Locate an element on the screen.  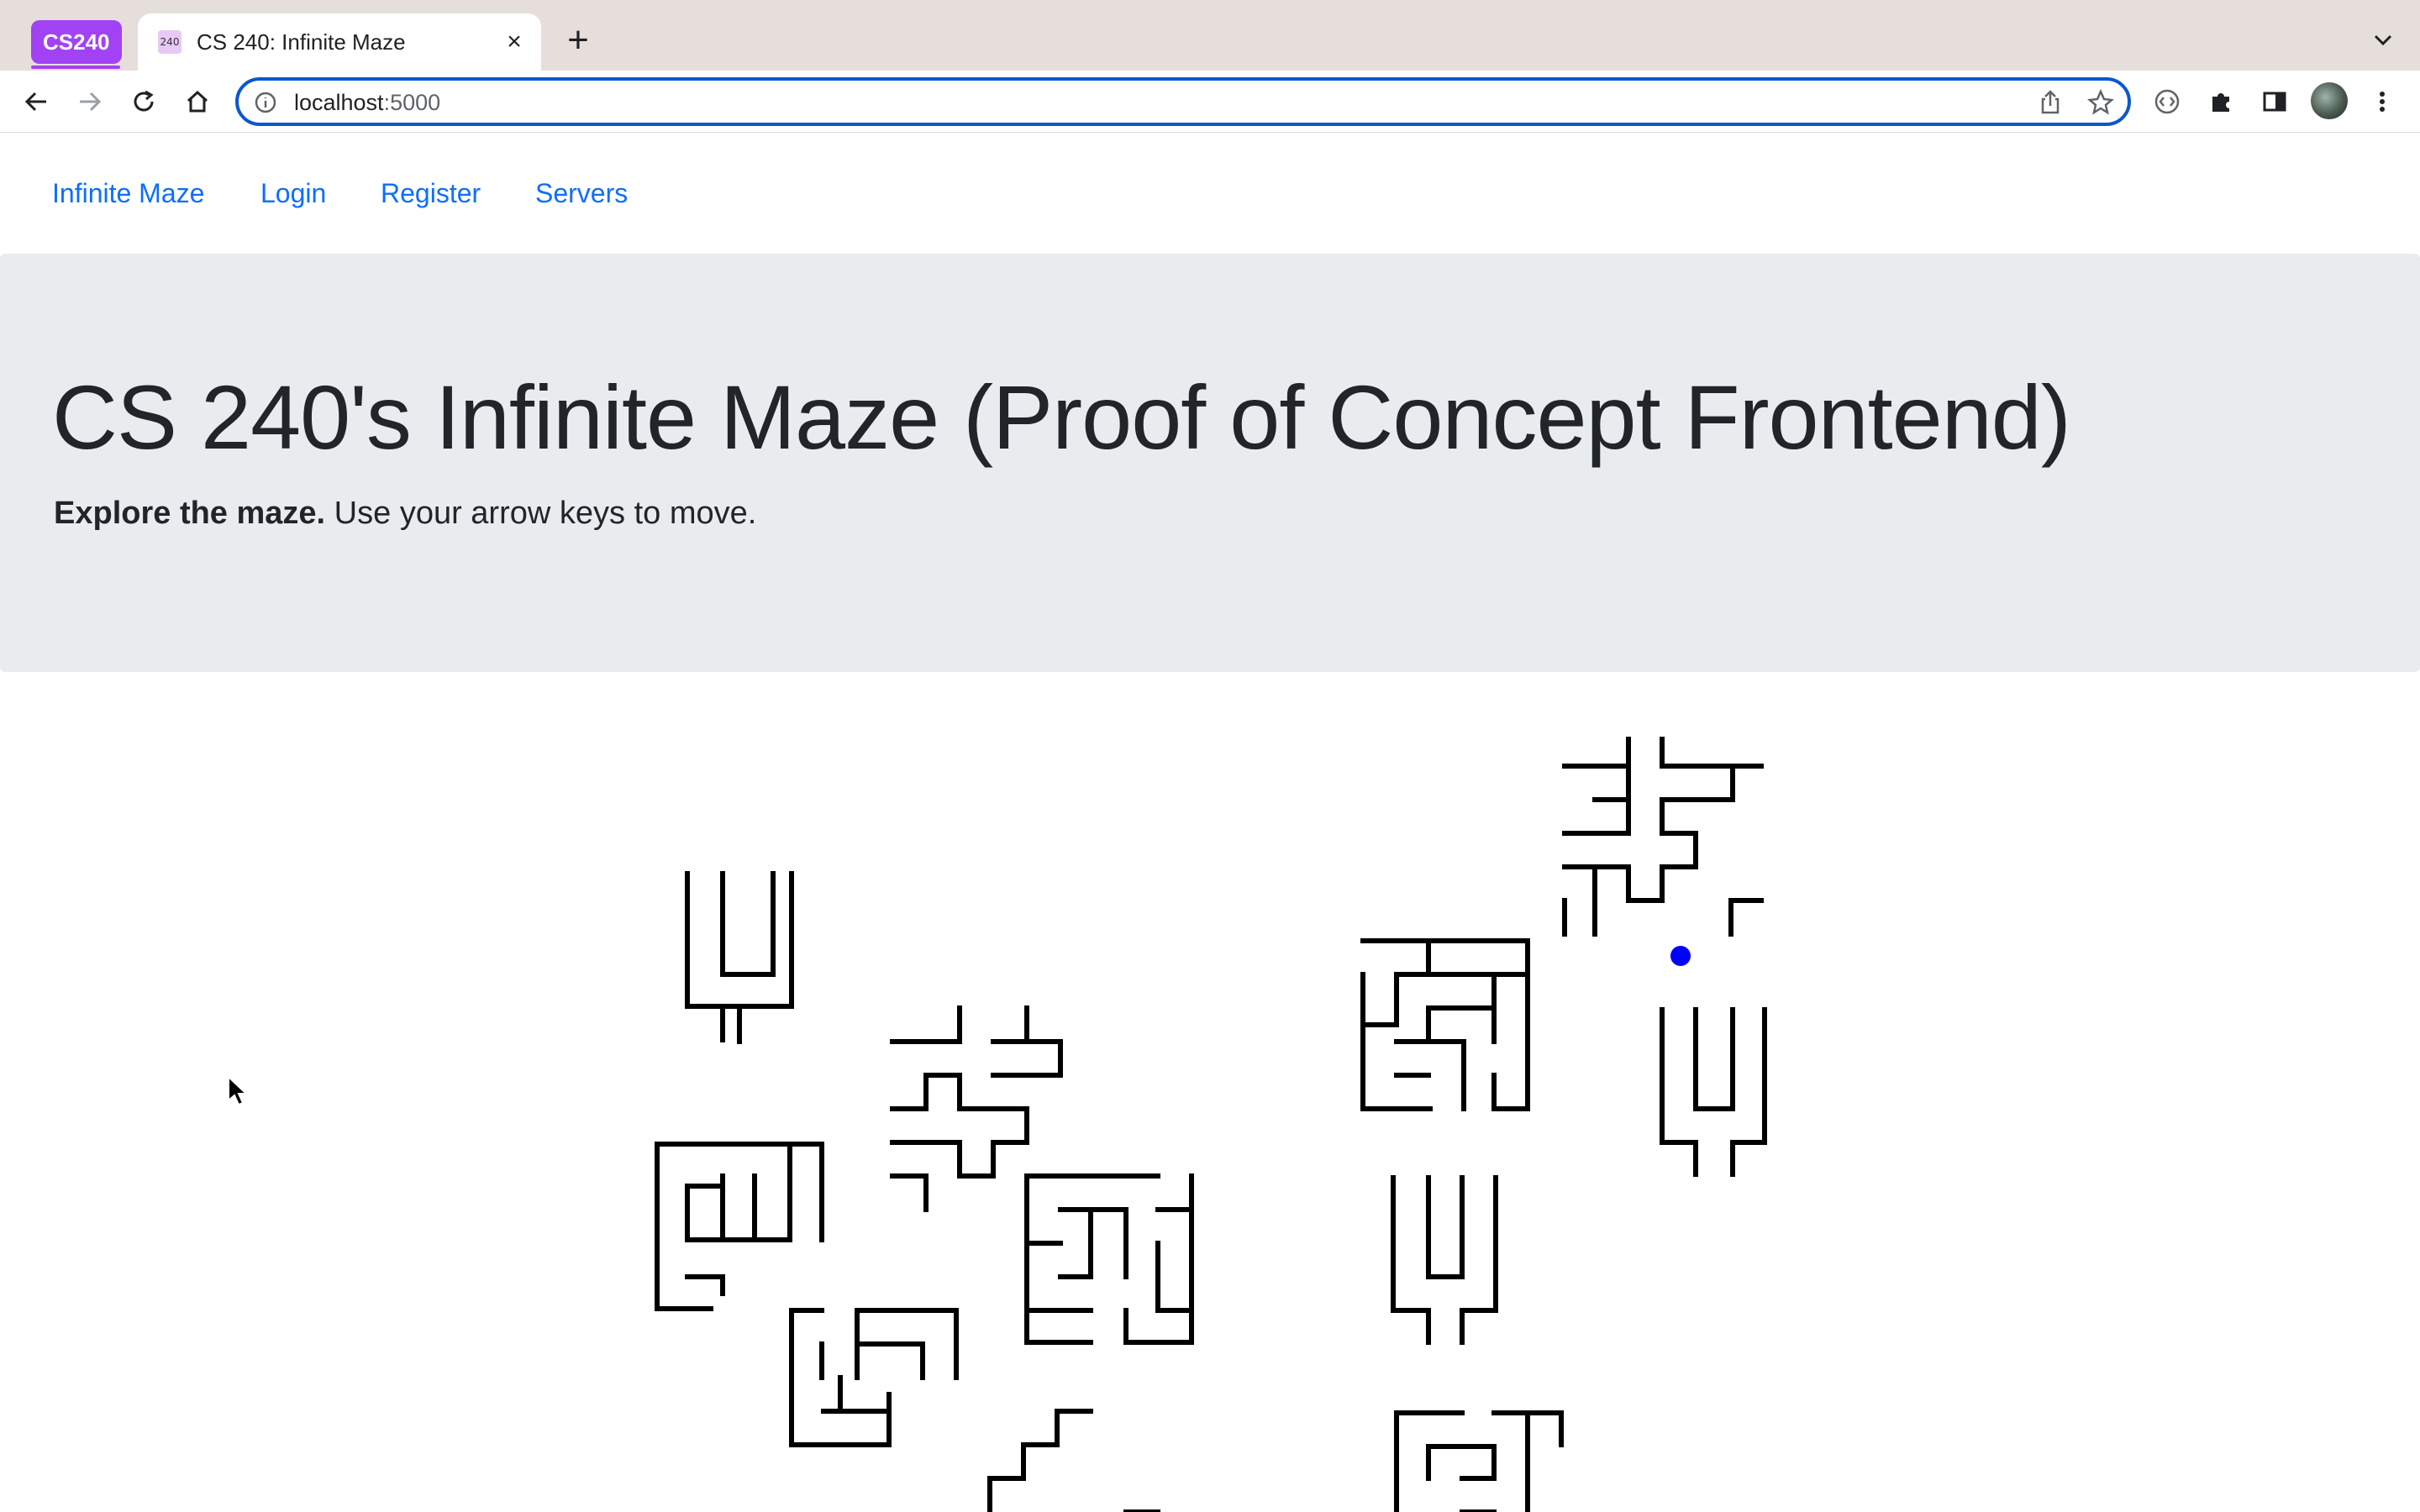
star-icon is located at coordinates (2101, 102).